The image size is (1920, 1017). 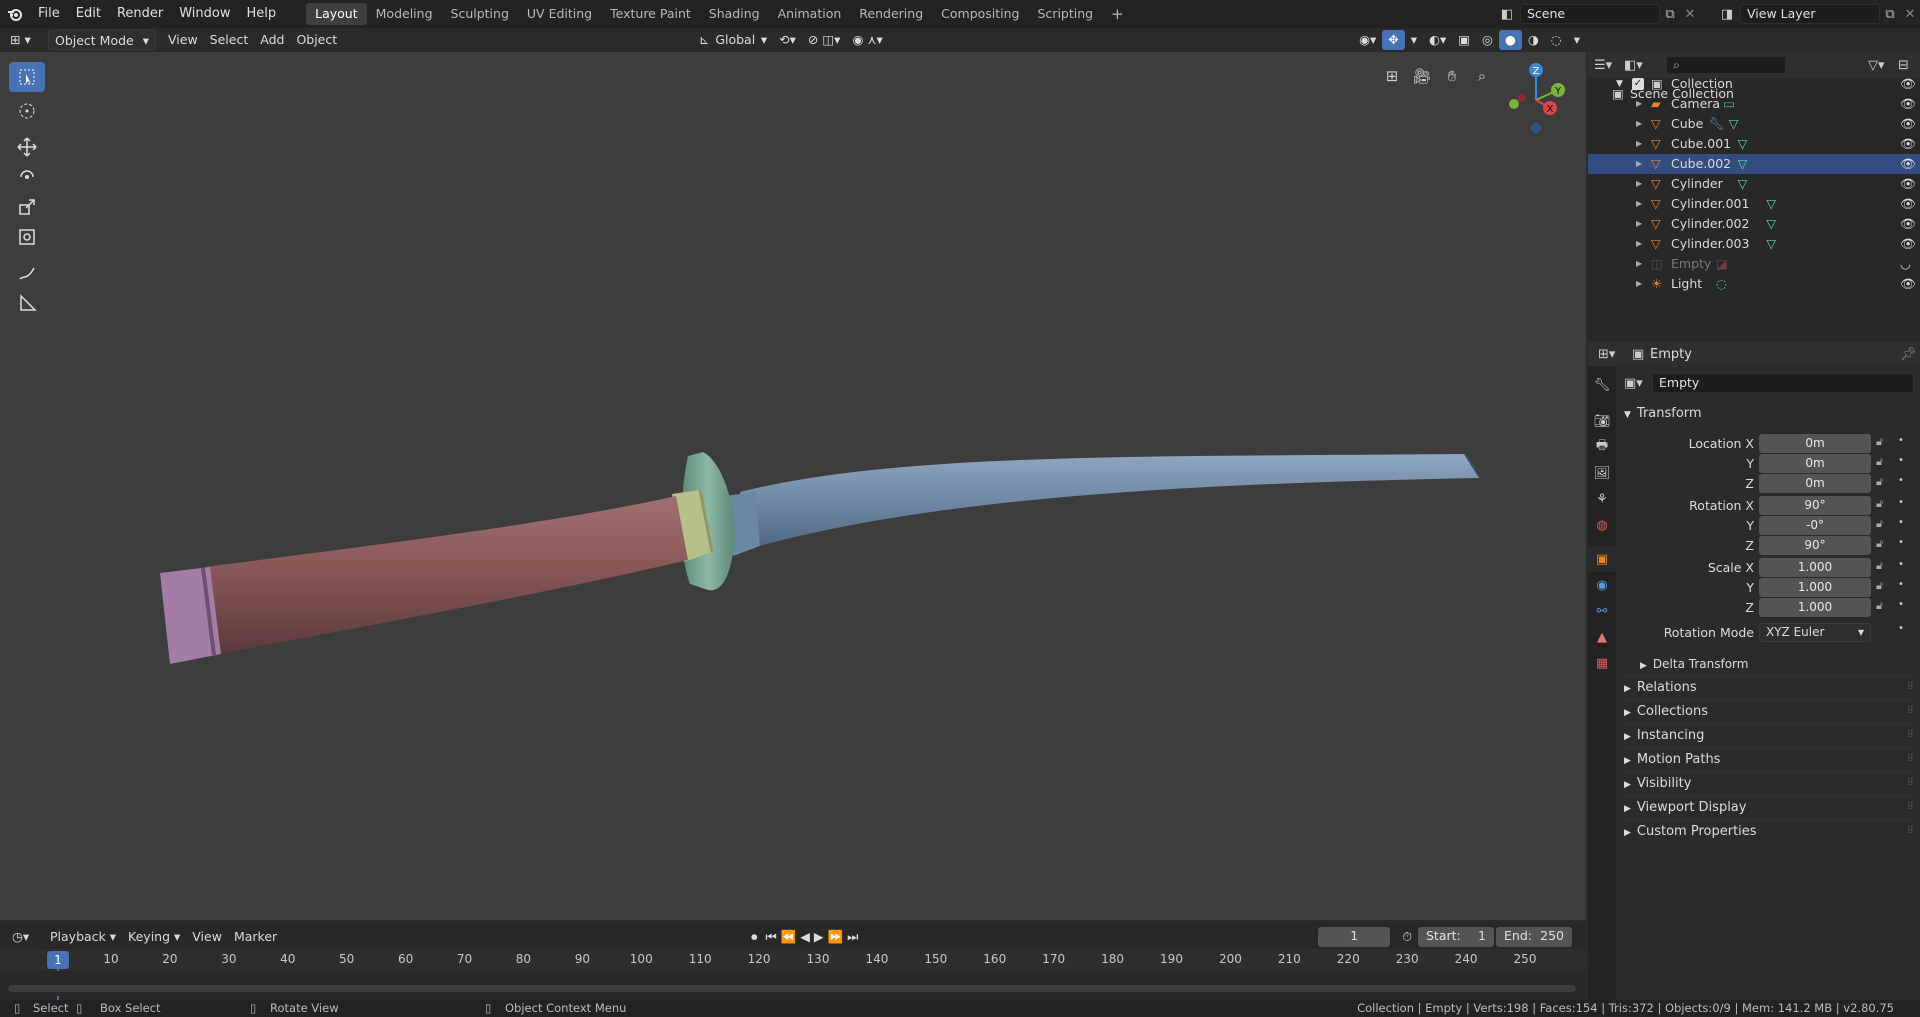 I want to click on object-tab-icon: ▣, so click(x=1602, y=559).